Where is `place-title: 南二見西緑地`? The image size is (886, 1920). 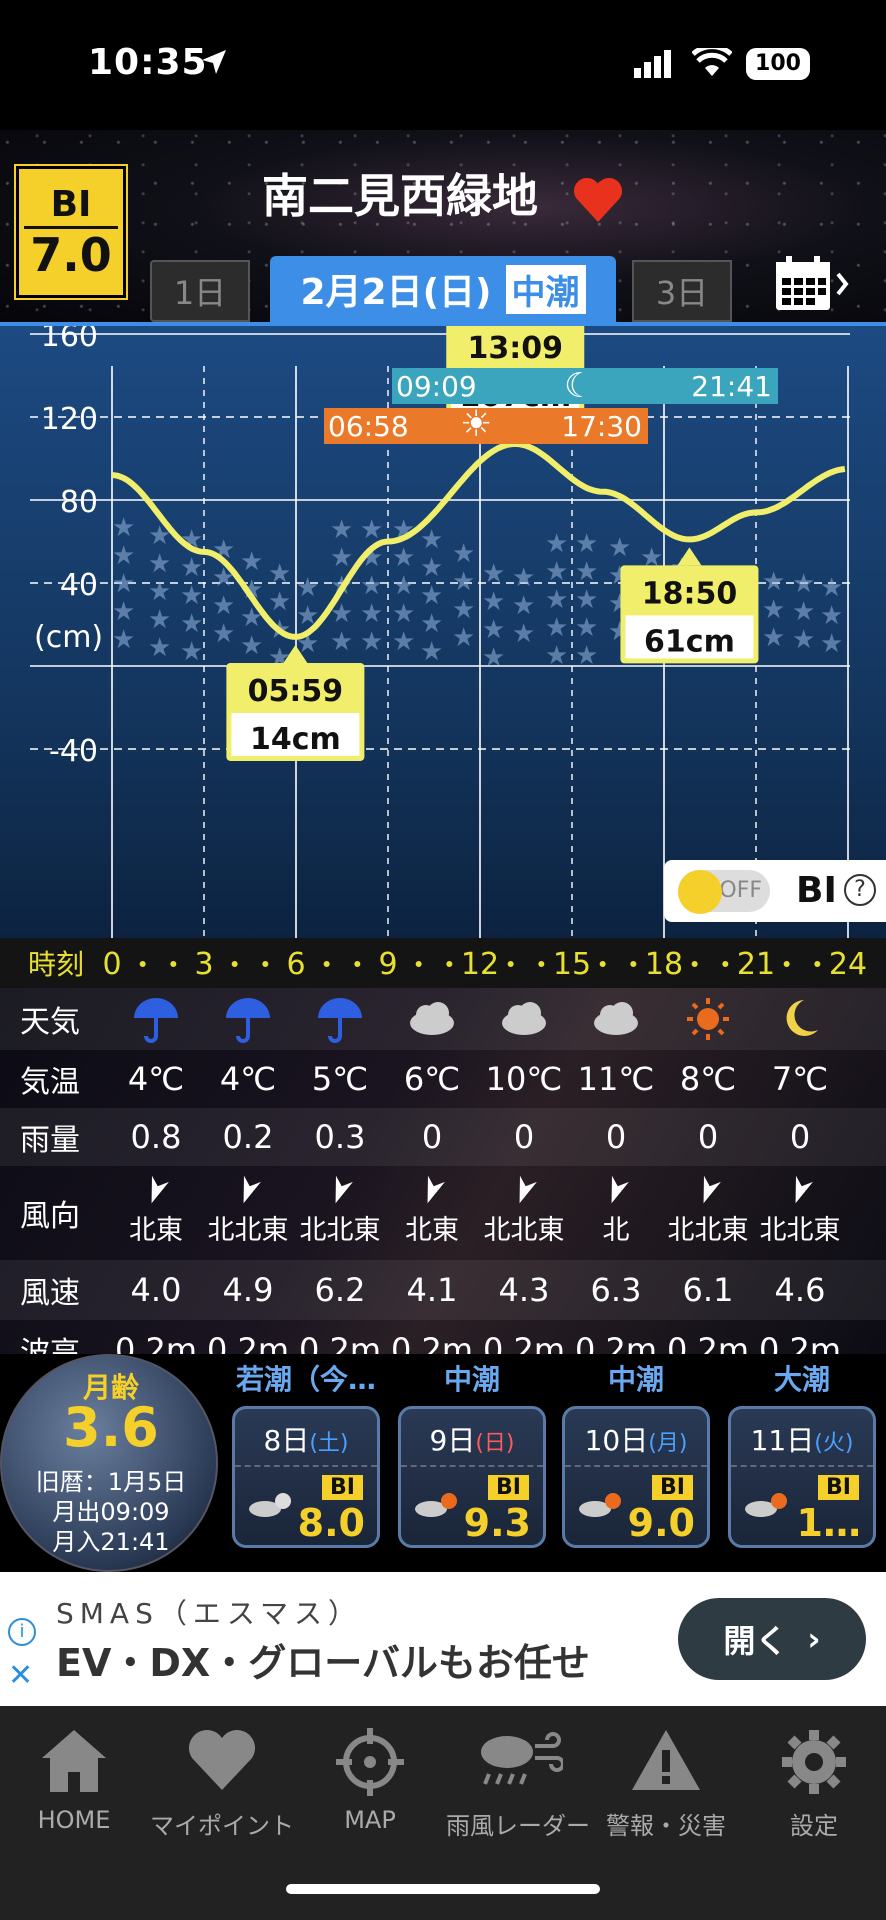
place-title: 南二見西緑地 is located at coordinates (443, 193).